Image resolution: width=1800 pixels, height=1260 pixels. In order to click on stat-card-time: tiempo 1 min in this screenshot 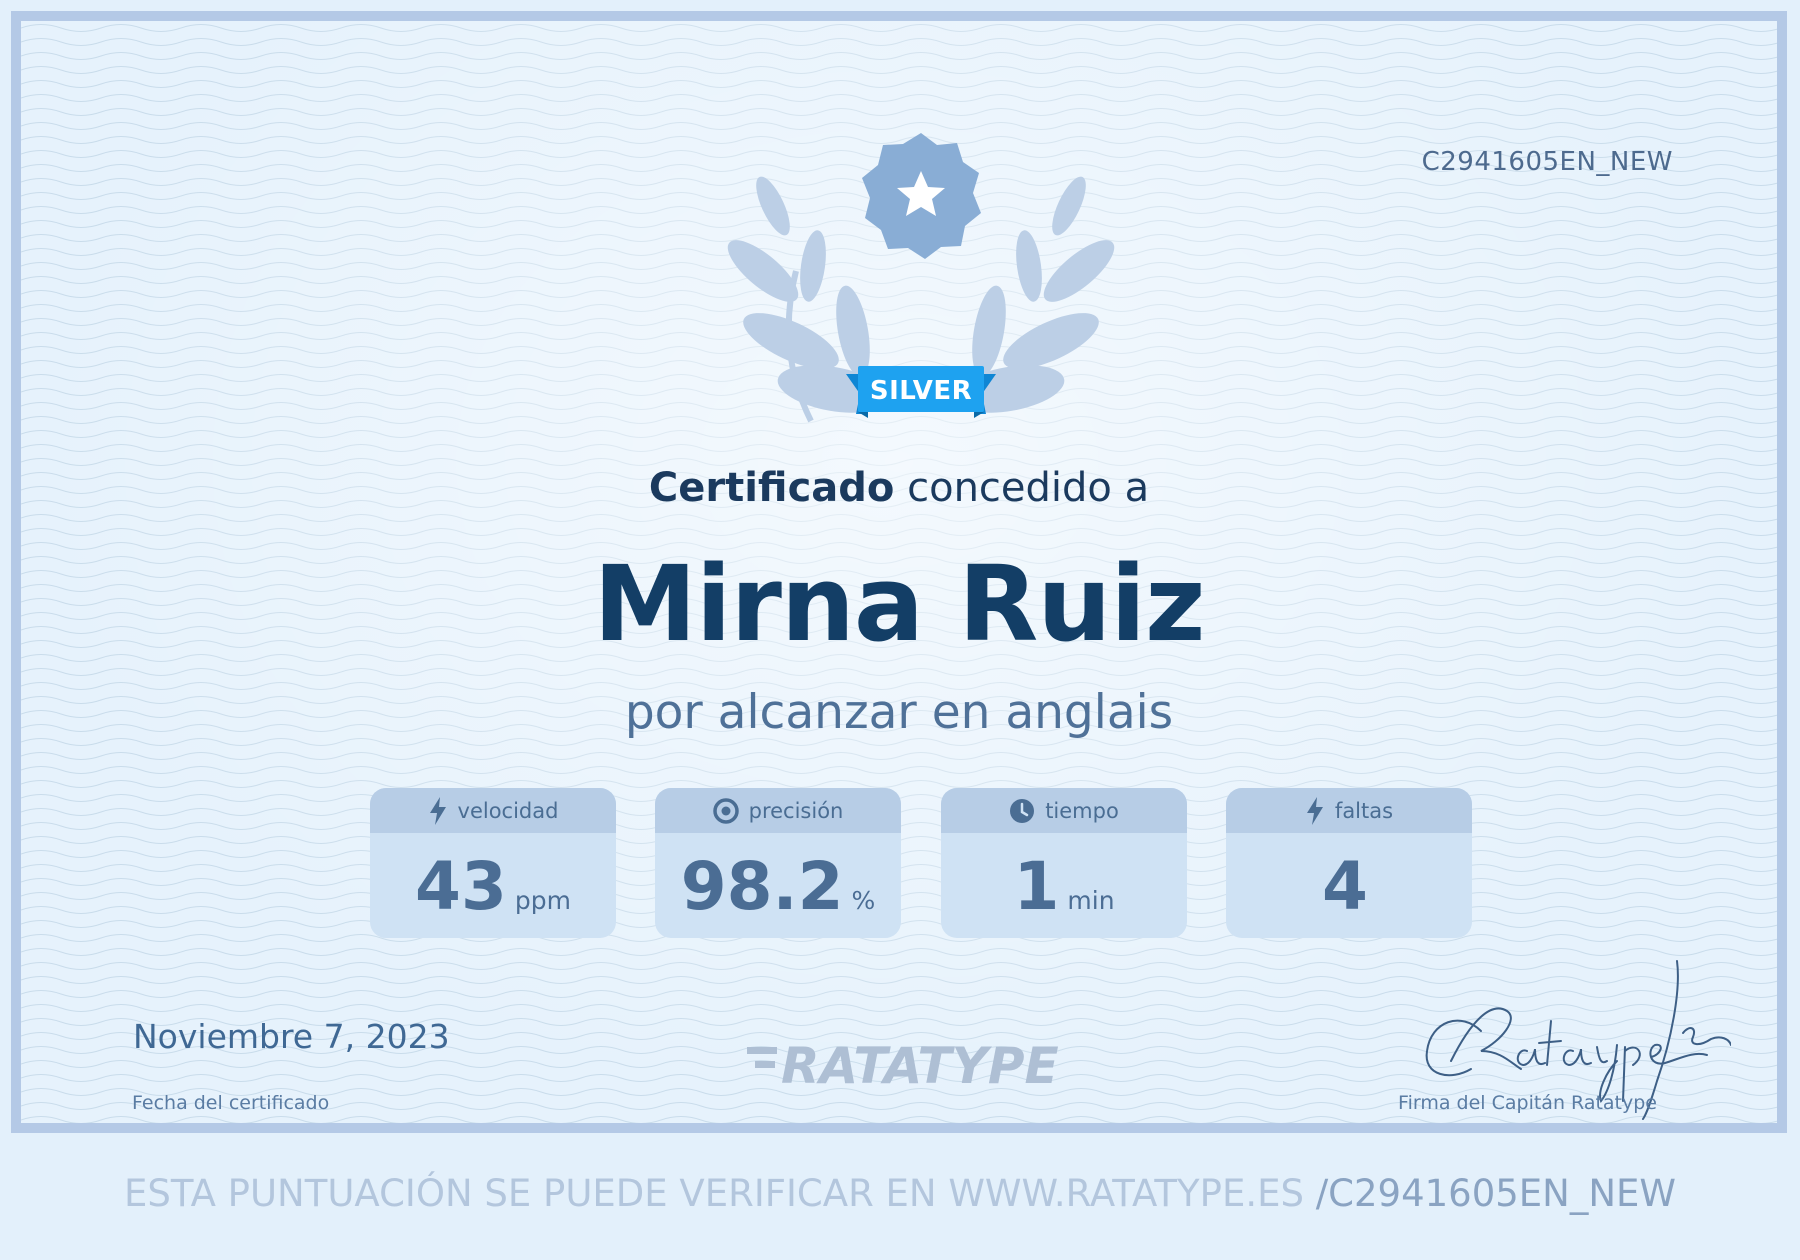, I will do `click(1064, 863)`.